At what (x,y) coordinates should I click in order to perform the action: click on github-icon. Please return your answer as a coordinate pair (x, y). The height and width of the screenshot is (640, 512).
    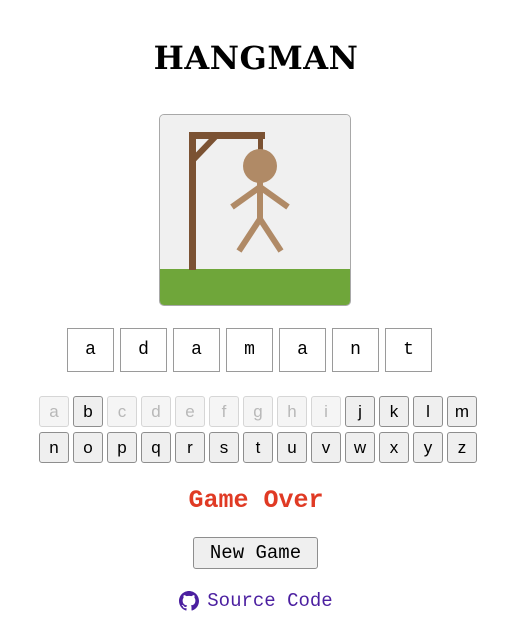
    Looking at the image, I should click on (189, 601).